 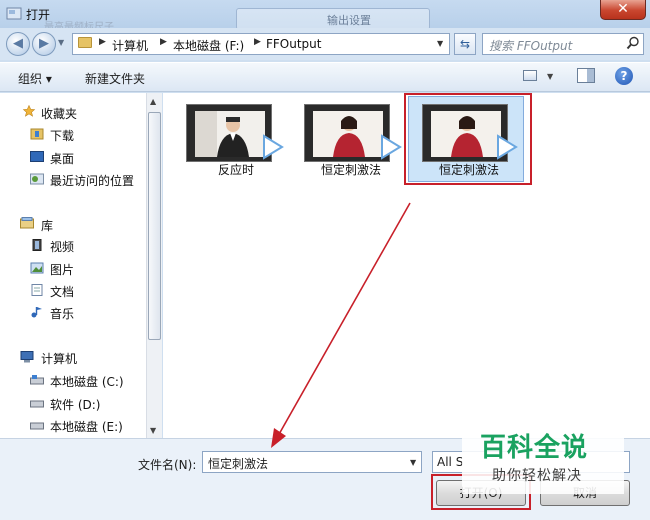 What do you see at coordinates (62, 269) in the screenshot?
I see `nav-item-pictures: 图片` at bounding box center [62, 269].